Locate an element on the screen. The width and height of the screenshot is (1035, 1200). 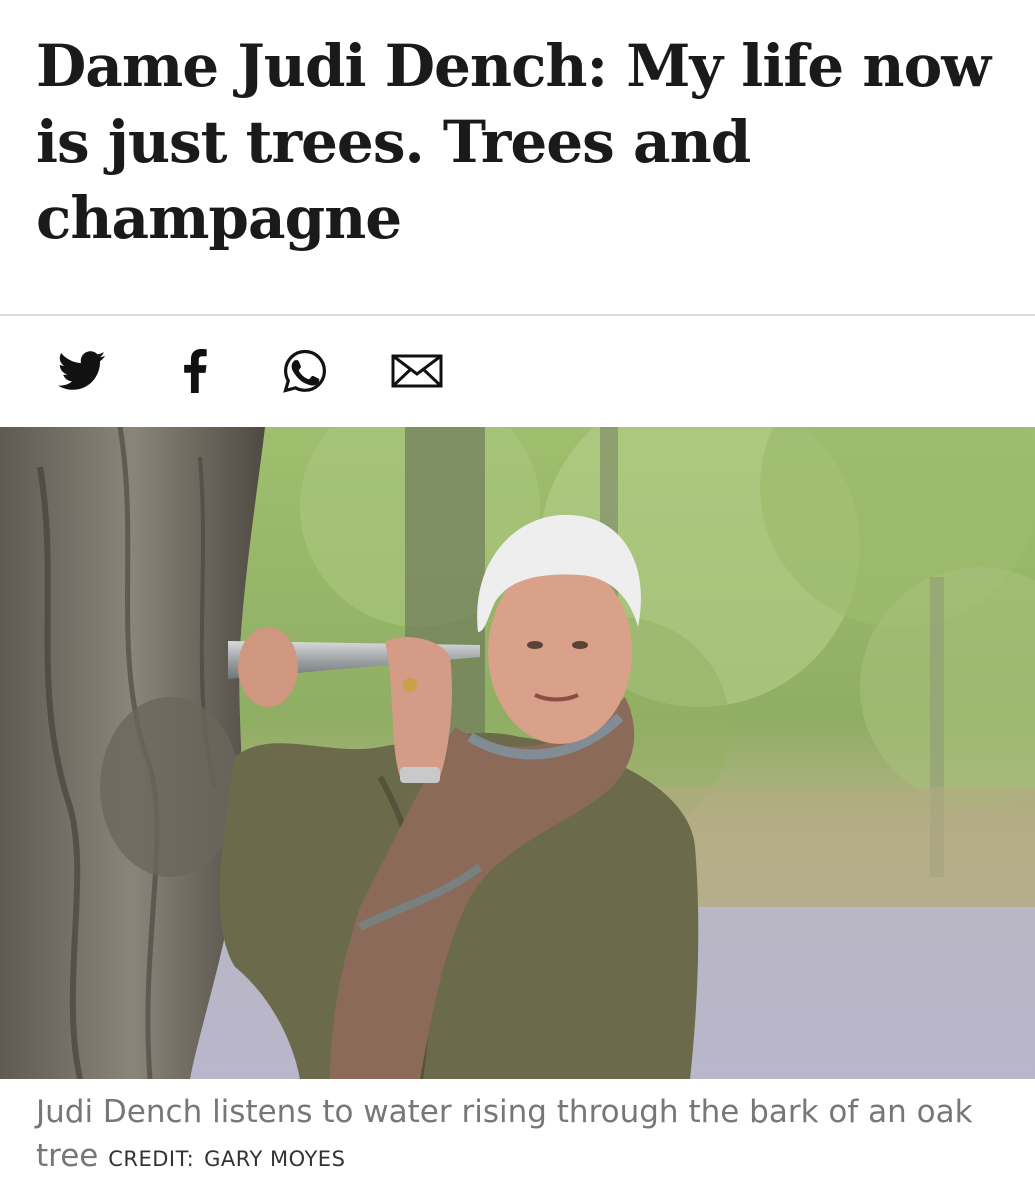
whatsapp-icon is located at coordinates (305, 371).